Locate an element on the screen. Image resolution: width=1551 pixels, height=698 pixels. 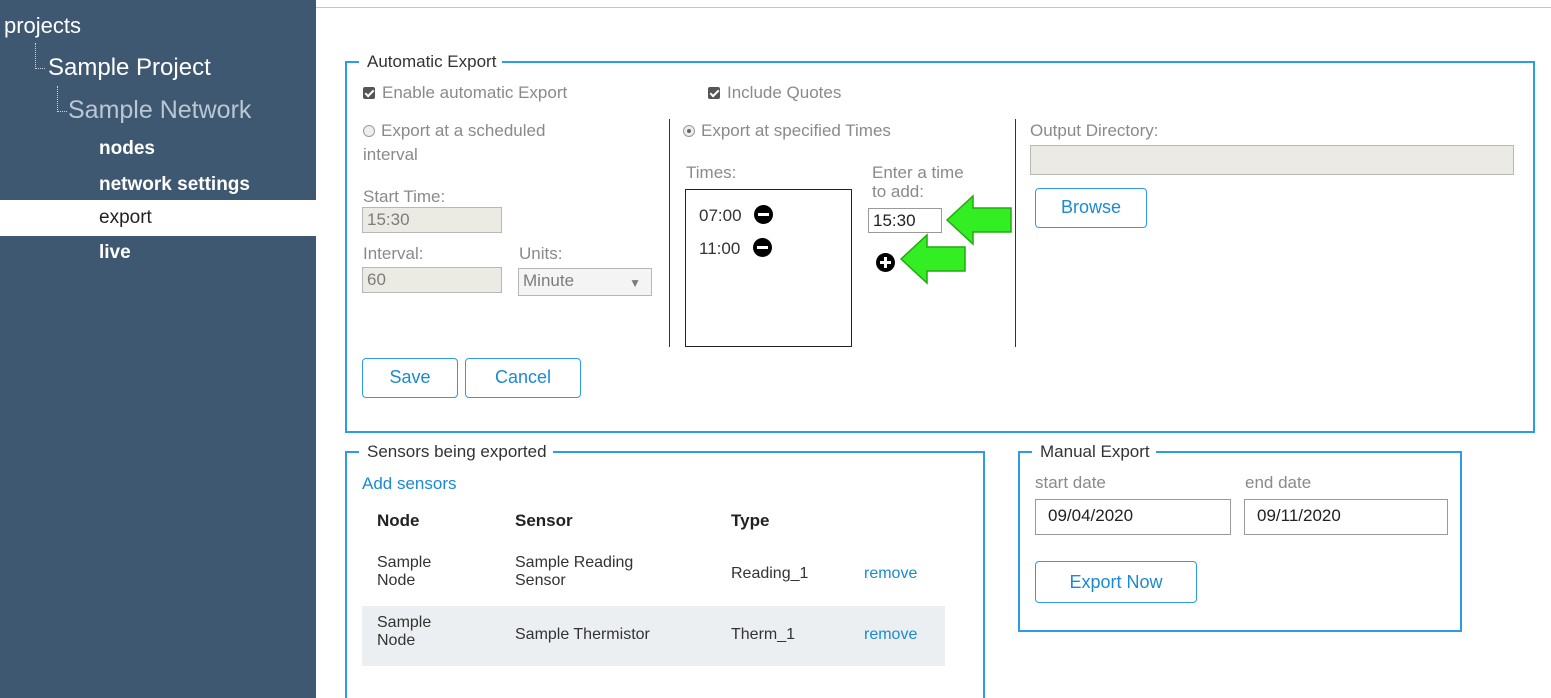
tree-root-projects: projects is located at coordinates (42, 26).